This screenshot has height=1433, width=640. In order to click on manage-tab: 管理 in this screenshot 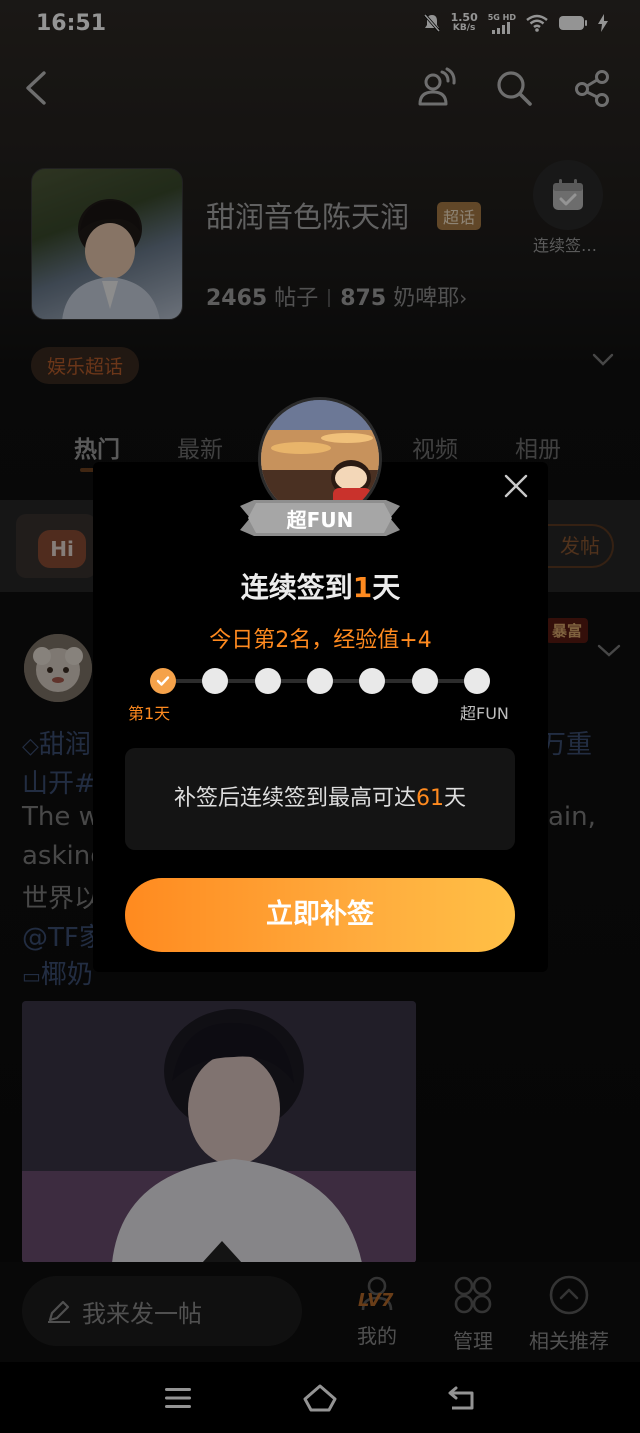, I will do `click(473, 1314)`.